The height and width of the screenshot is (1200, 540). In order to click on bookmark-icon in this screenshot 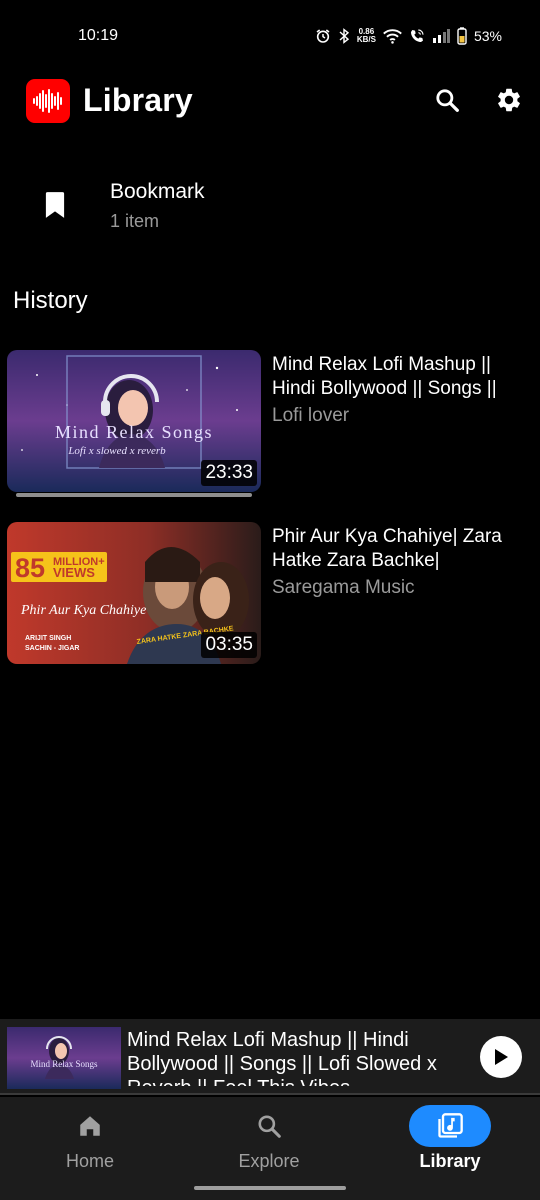, I will do `click(55, 205)`.